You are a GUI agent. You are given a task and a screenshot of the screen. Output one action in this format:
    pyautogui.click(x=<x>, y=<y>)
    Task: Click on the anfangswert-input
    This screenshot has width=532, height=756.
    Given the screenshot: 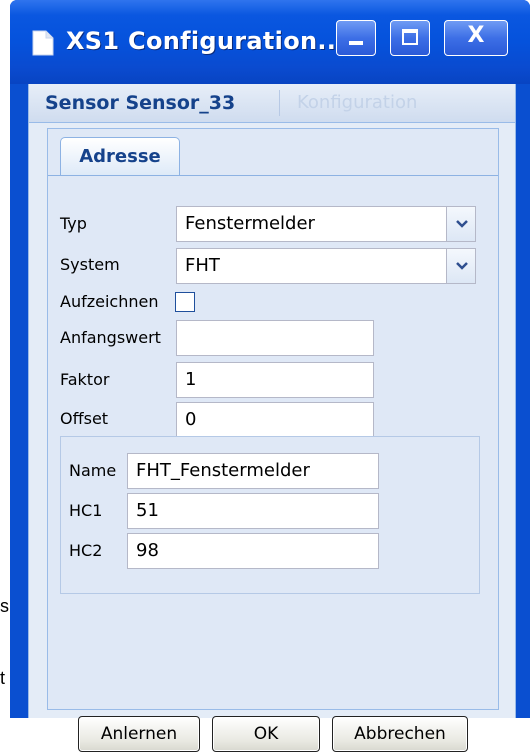 What is the action you would take?
    pyautogui.click(x=275, y=338)
    